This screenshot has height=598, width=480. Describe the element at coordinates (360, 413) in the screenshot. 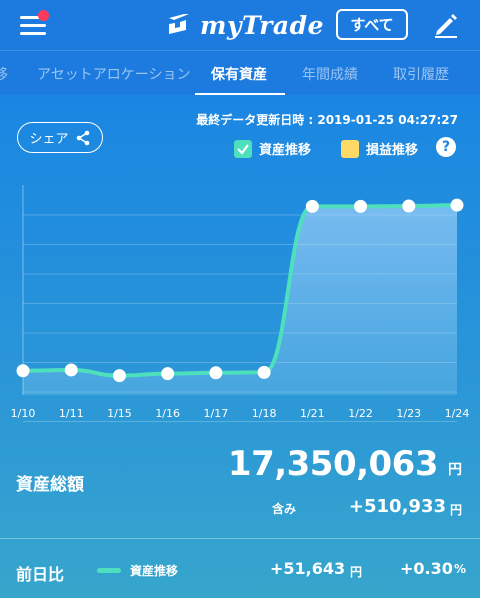

I see `x-tick-label: 1/22` at that location.